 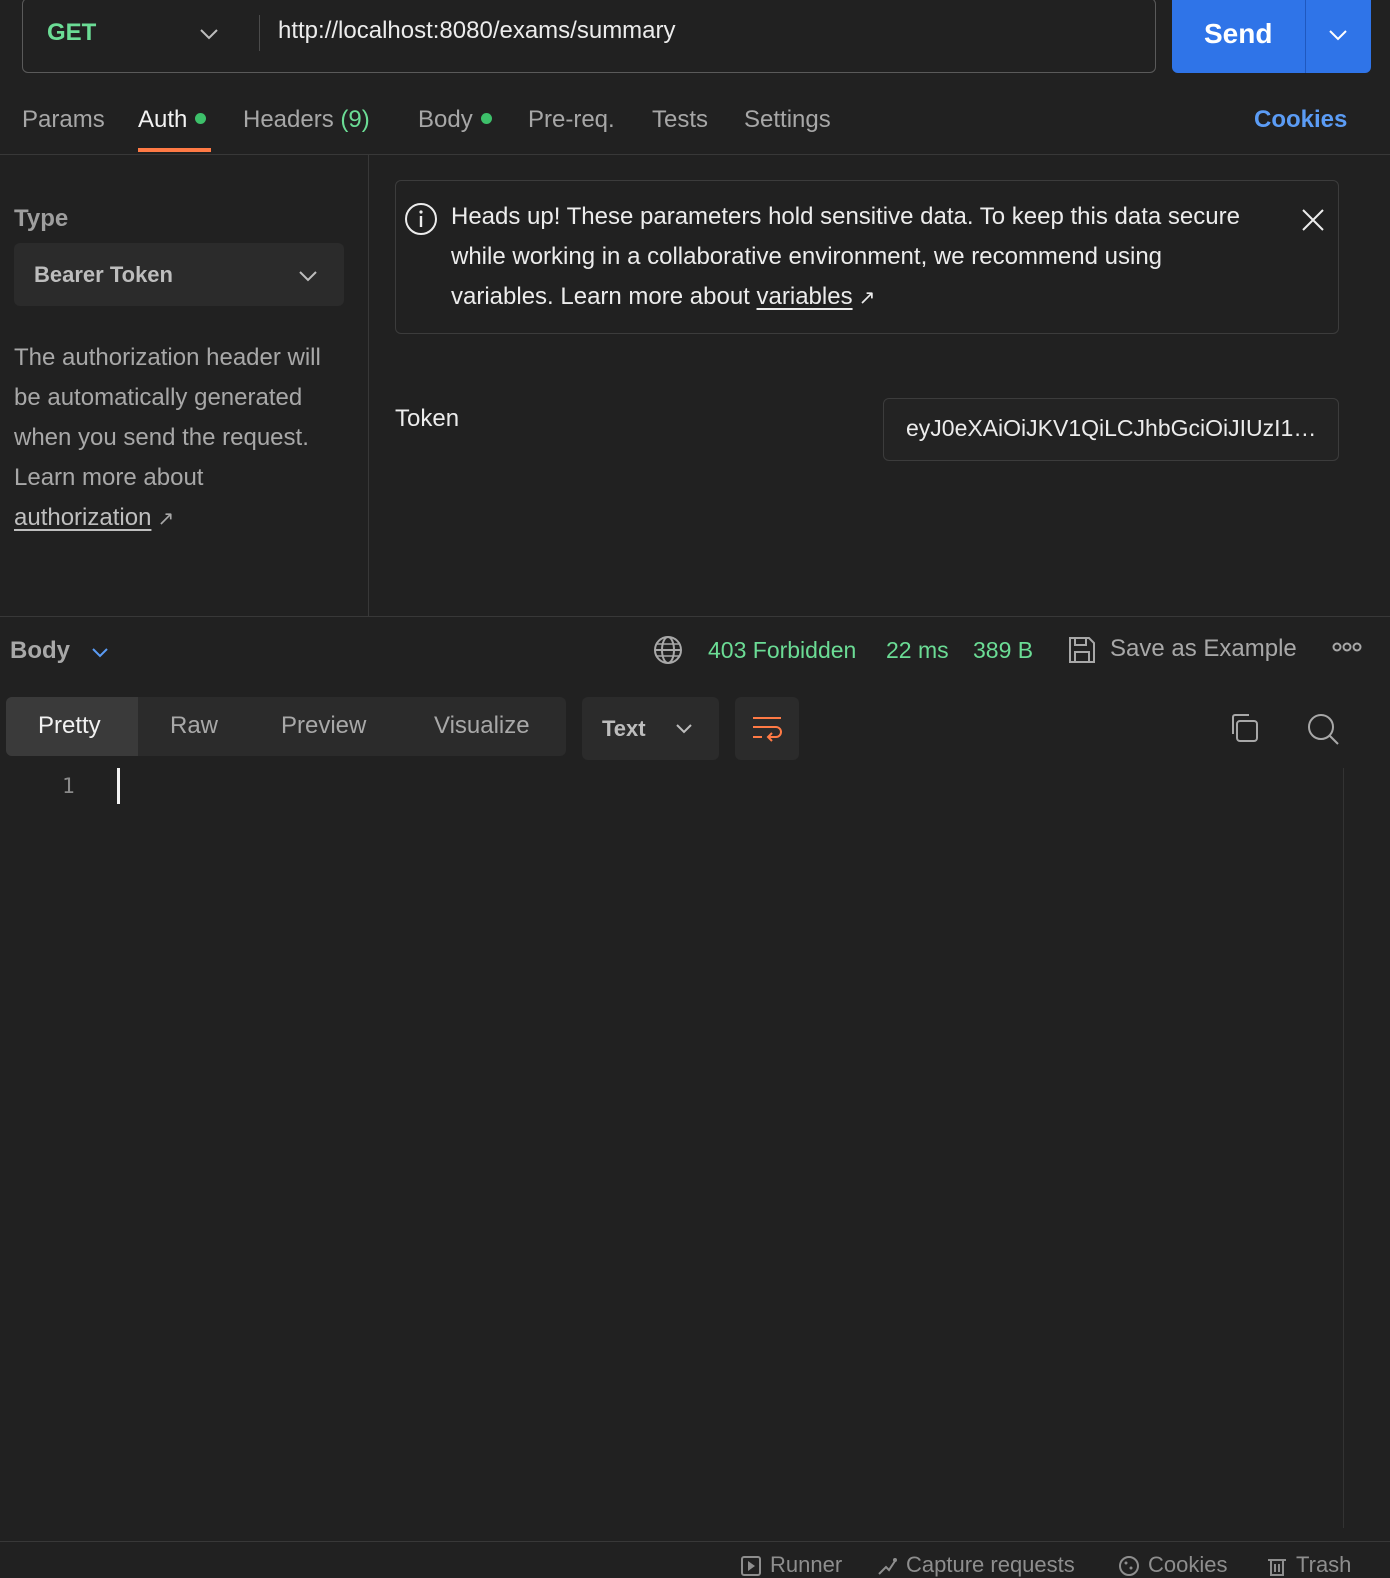 I want to click on tab-label: Pre-req., so click(x=571, y=119).